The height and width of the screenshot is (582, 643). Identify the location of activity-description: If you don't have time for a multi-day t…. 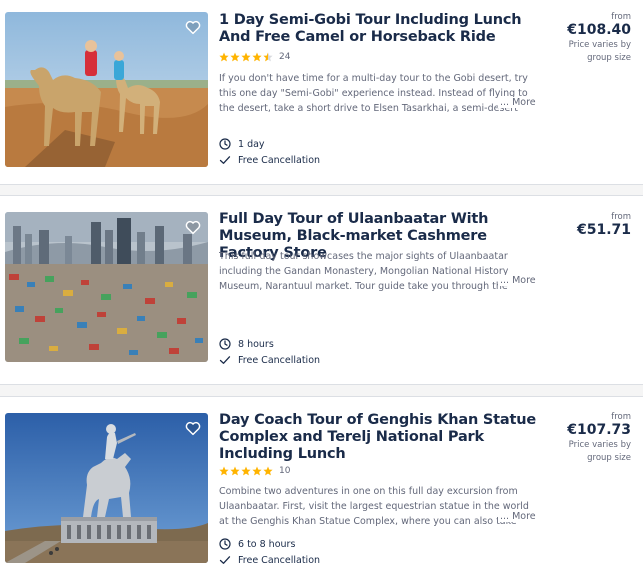
(373, 93).